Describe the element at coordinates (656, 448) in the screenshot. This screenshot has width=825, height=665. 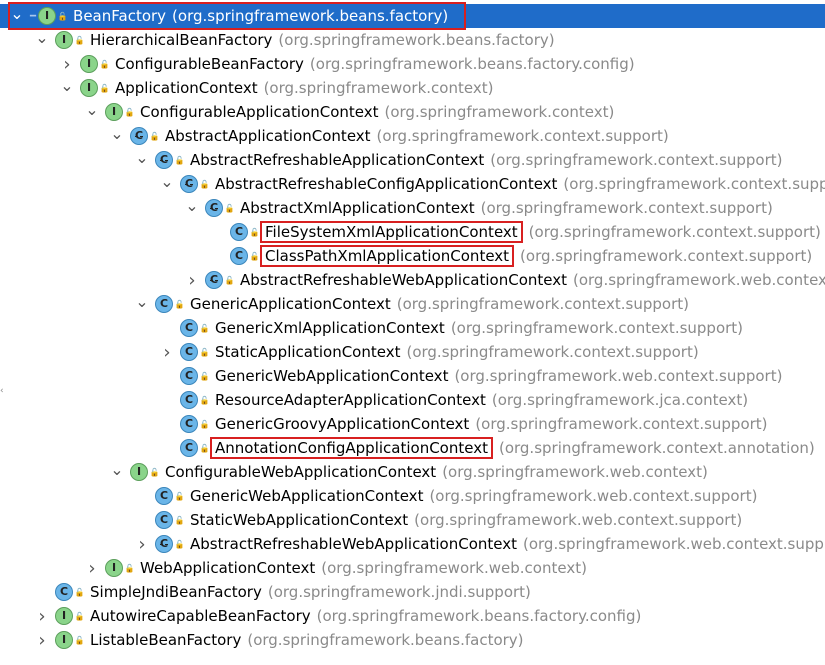
I see `package-name: (org.springframework.context.annotation)` at that location.